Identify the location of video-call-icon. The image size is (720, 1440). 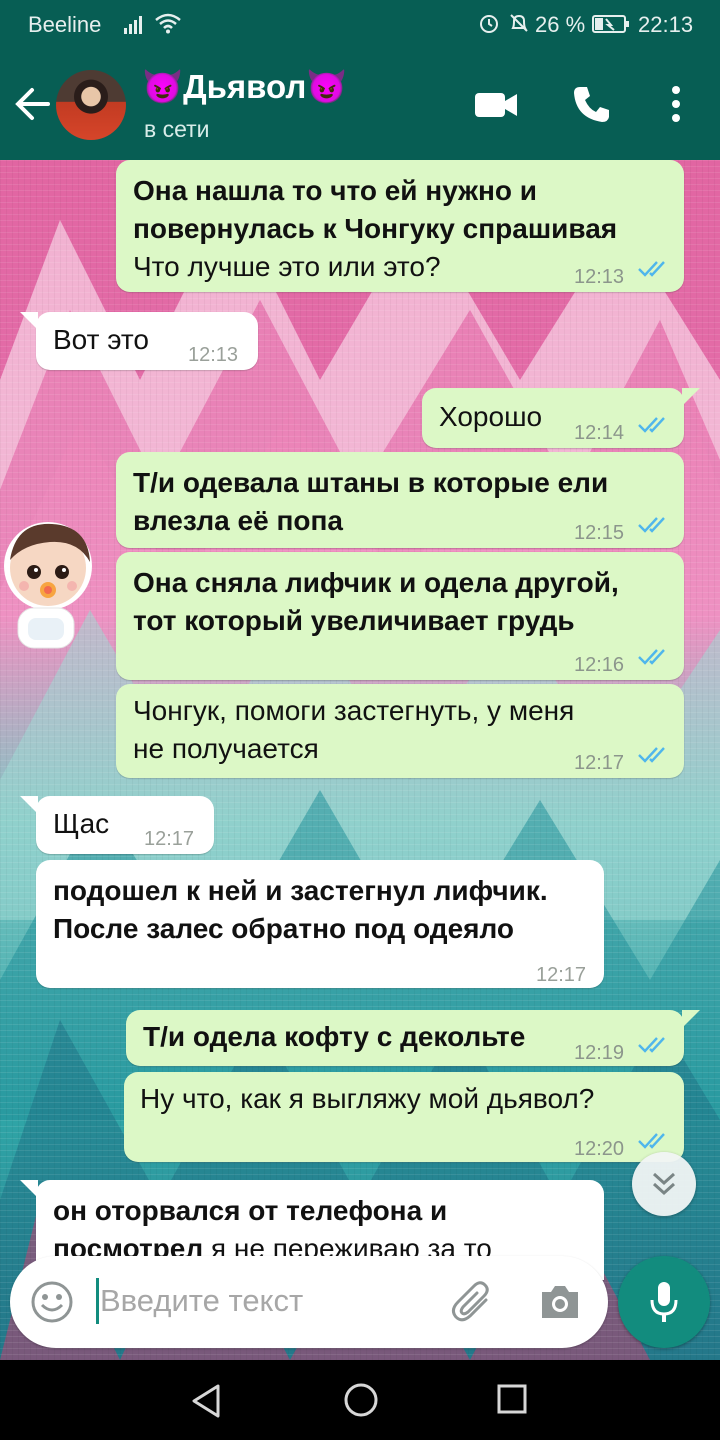
(496, 105).